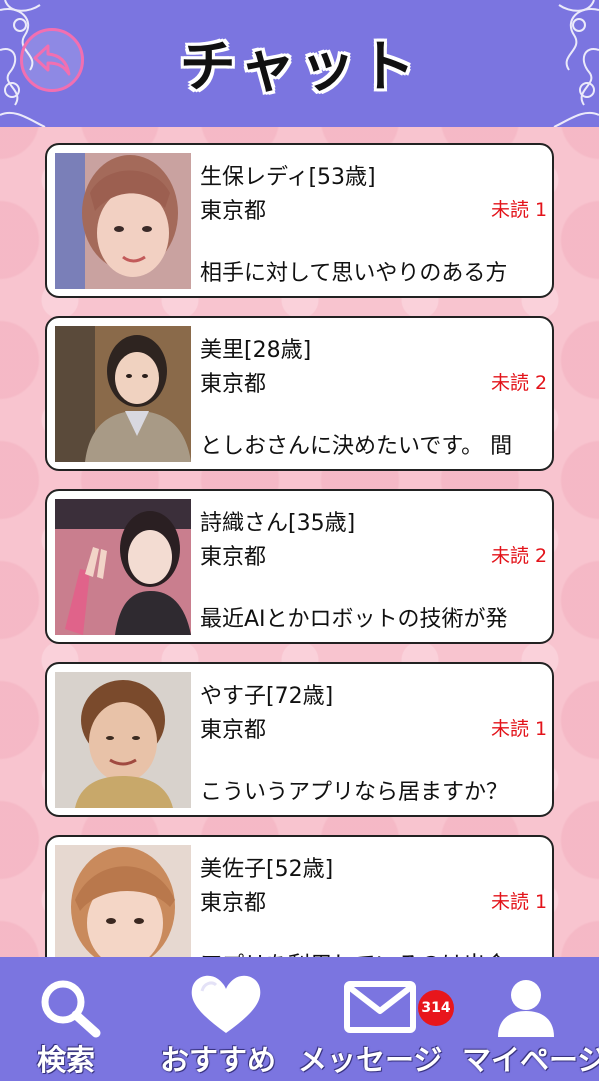 Image resolution: width=599 pixels, height=1081 pixels. Describe the element at coordinates (436, 1008) in the screenshot. I see `message-count-badge: 314` at that location.